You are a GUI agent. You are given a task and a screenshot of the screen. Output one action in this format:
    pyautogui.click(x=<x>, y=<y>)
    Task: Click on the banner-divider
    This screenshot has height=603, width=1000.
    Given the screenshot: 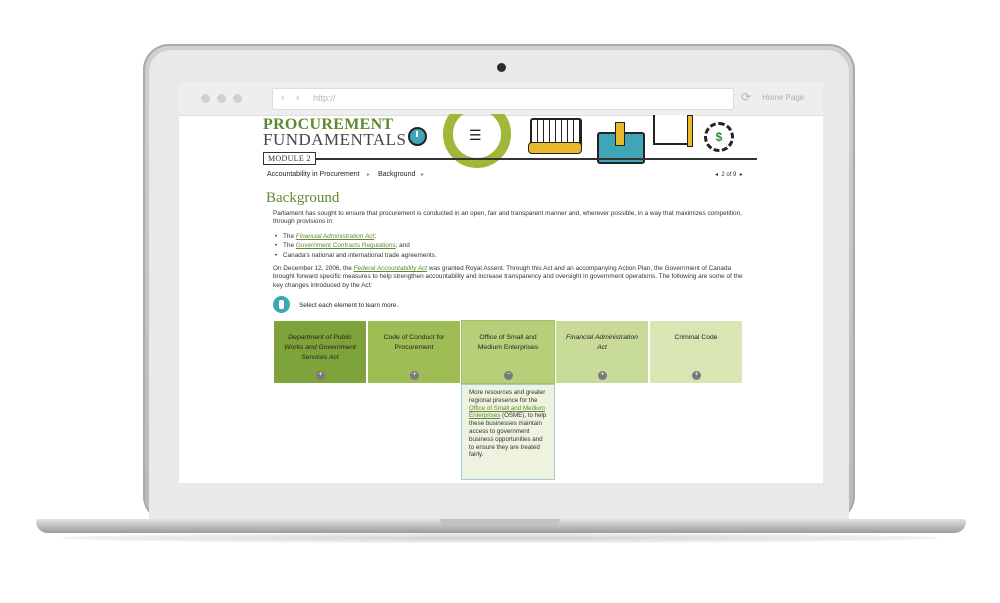 What is the action you would take?
    pyautogui.click(x=510, y=159)
    